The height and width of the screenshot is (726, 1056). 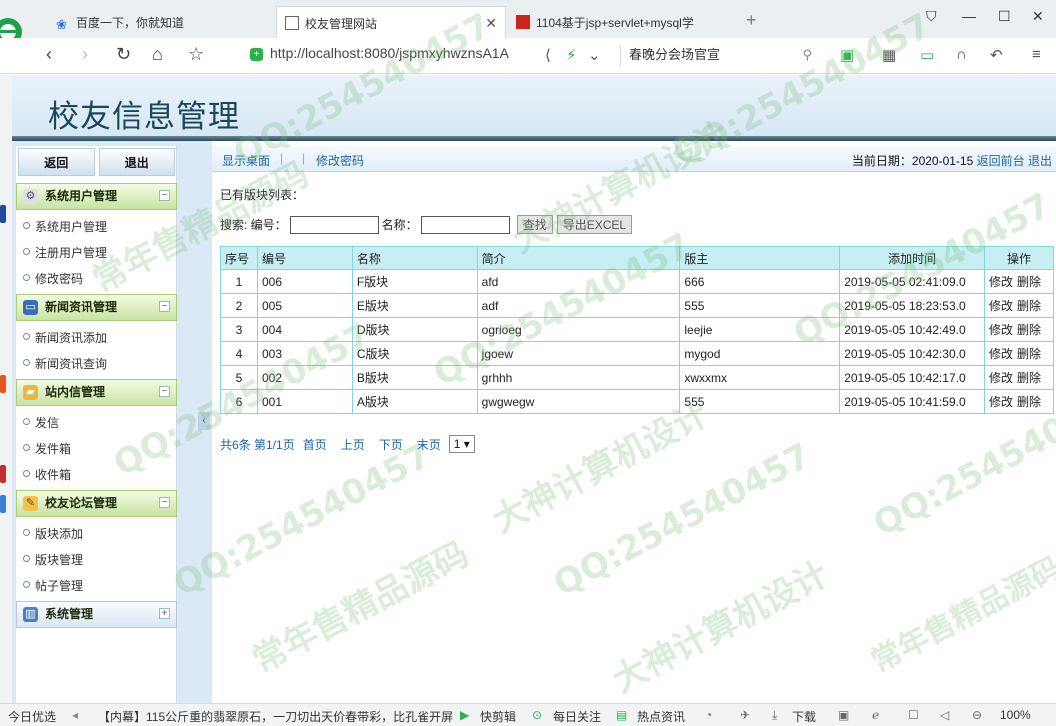 What do you see at coordinates (46, 474) in the screenshot?
I see `menu-item-inbox: 收件箱` at bounding box center [46, 474].